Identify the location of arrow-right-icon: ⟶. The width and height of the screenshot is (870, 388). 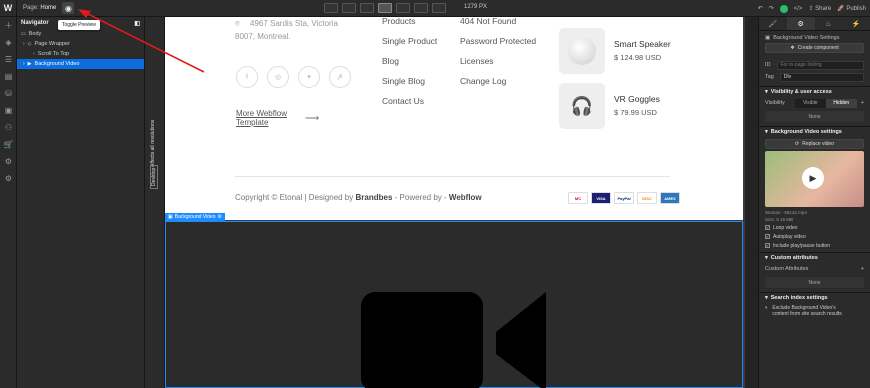
(312, 118).